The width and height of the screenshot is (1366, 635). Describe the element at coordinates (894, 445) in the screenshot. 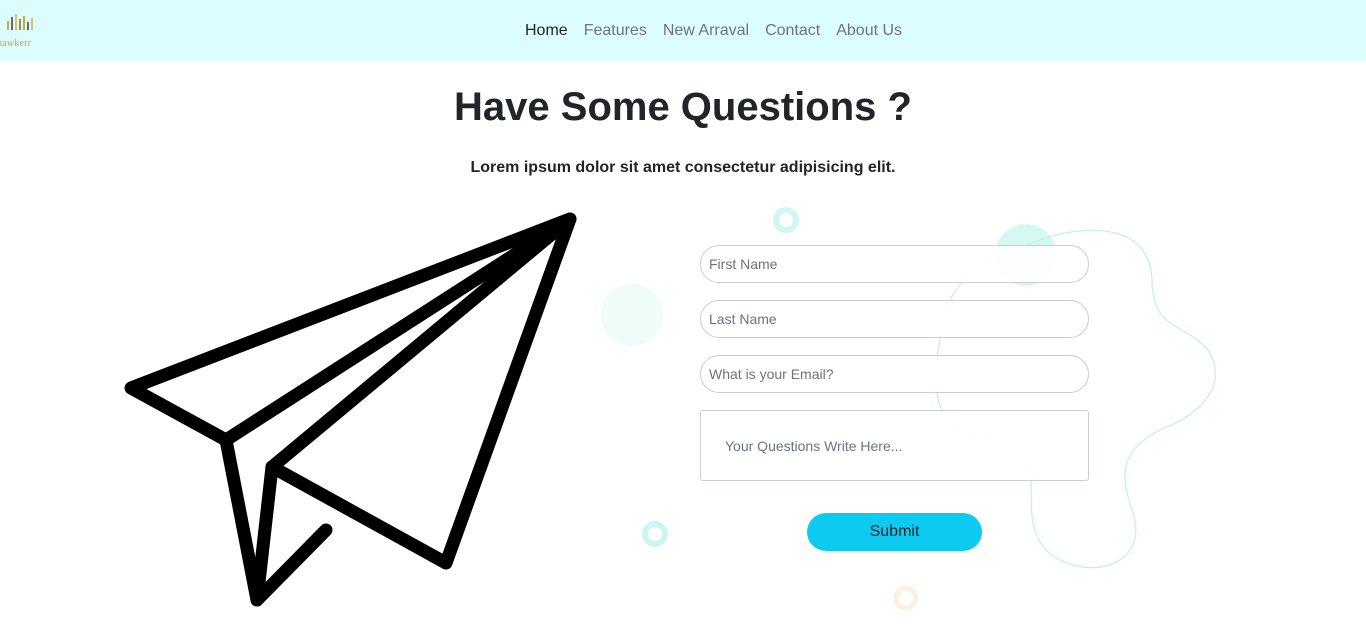

I see `question-textarea` at that location.